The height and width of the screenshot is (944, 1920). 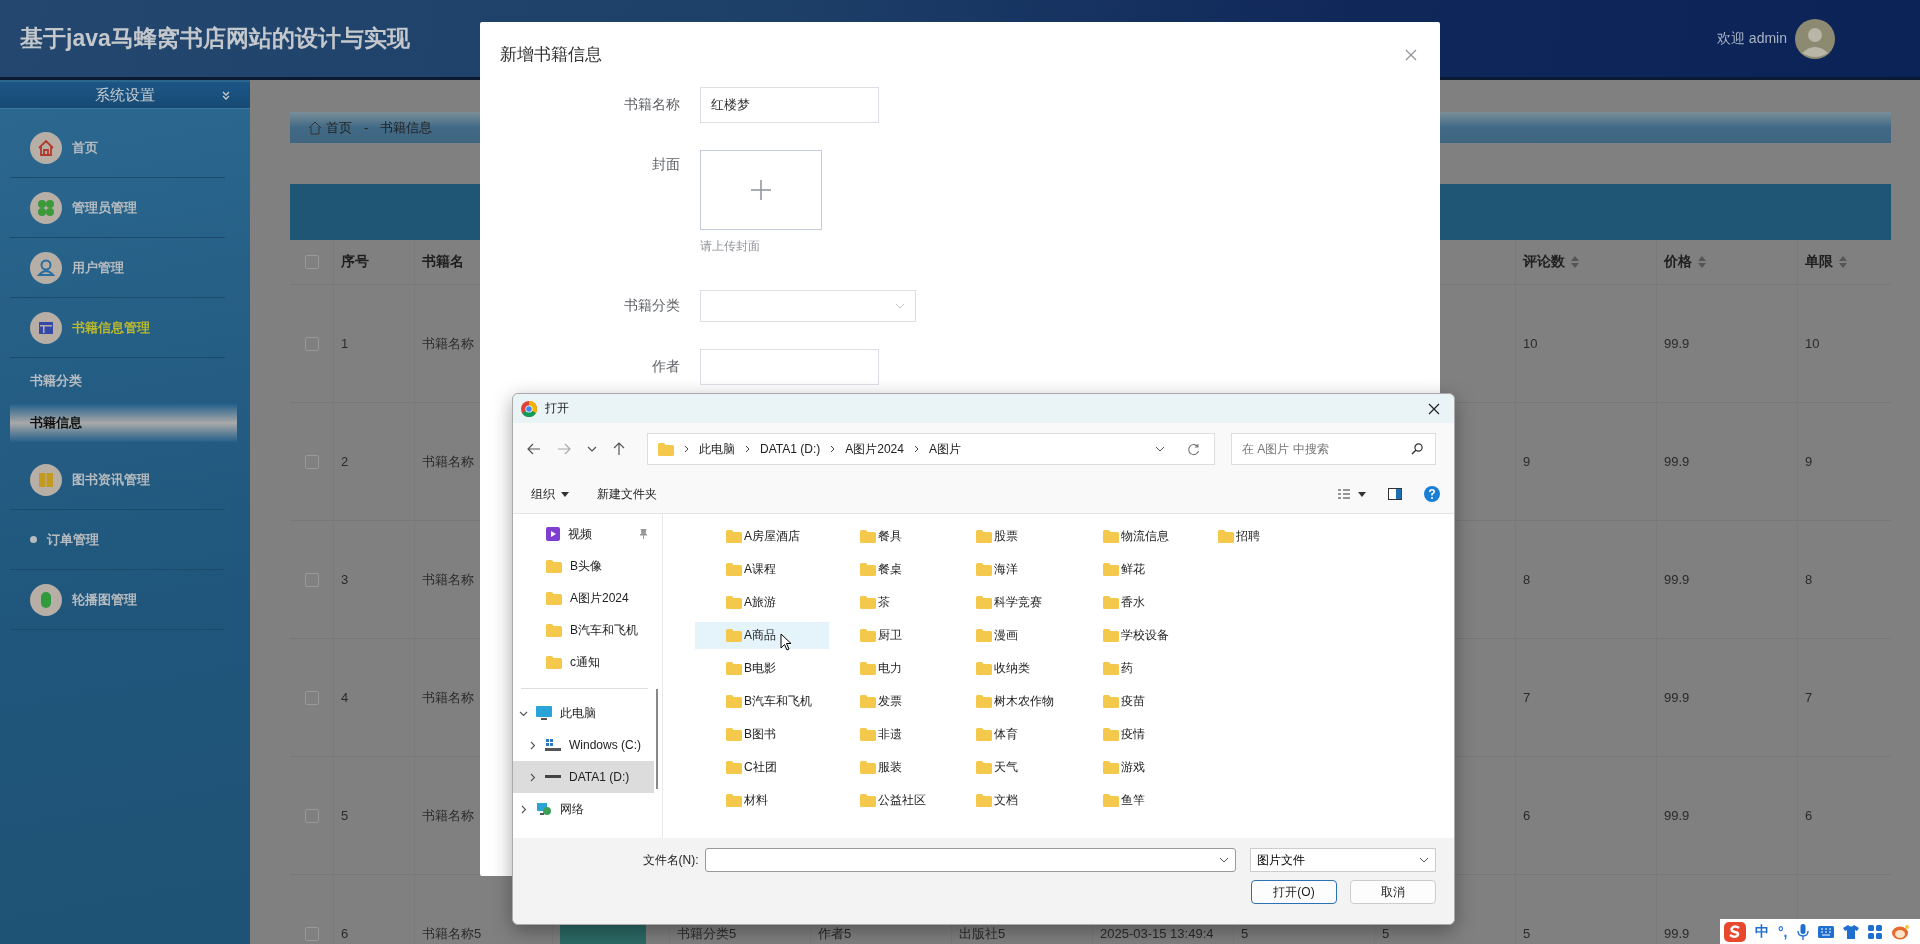 I want to click on new-folder-button: 新建文件夹, so click(x=627, y=494).